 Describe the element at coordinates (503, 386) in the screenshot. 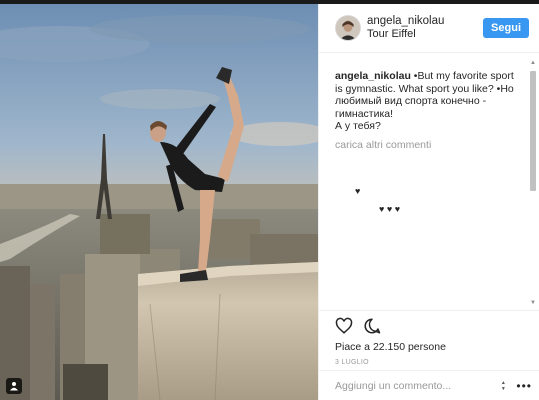

I see `input-spinner-icon: ▲ ▼` at that location.